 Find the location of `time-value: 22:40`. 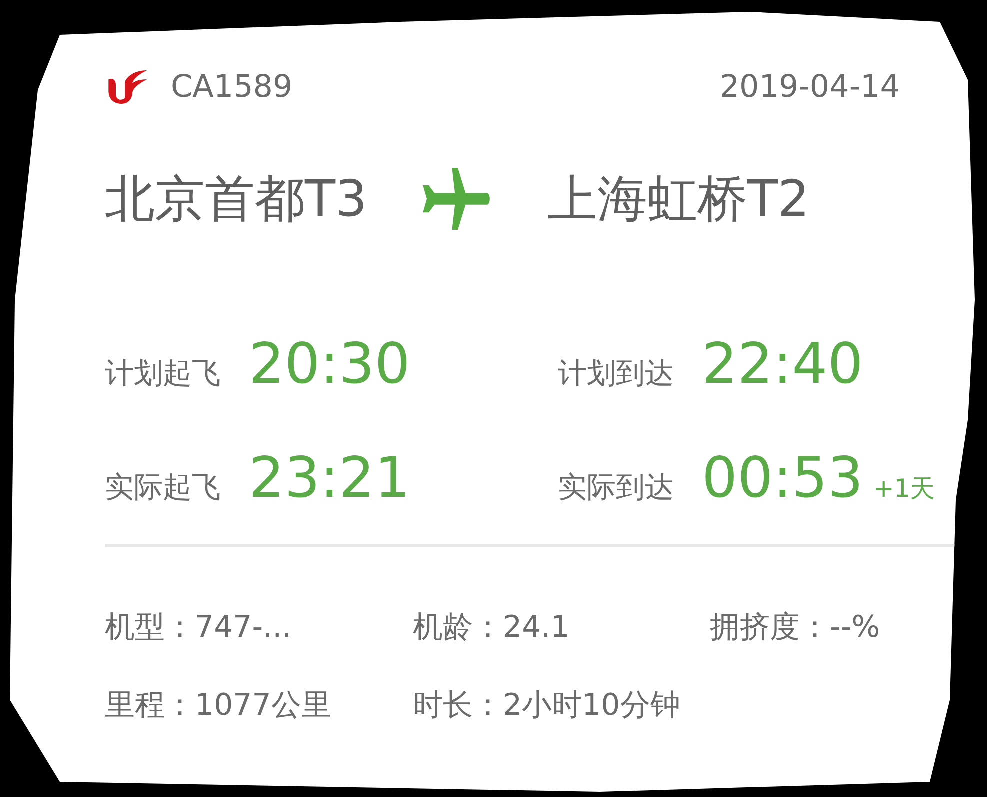

time-value: 22:40 is located at coordinates (783, 364).